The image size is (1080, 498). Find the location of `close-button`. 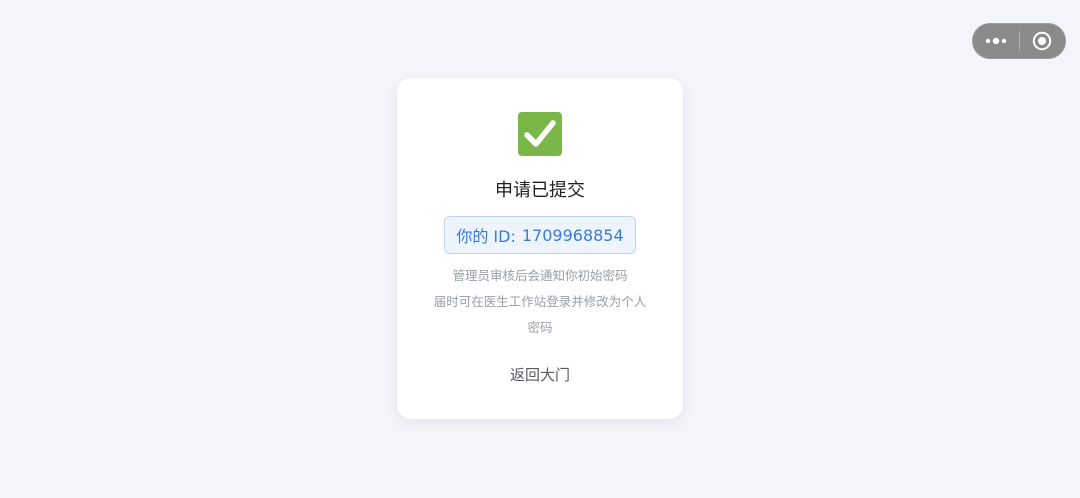

close-button is located at coordinates (1042, 41).